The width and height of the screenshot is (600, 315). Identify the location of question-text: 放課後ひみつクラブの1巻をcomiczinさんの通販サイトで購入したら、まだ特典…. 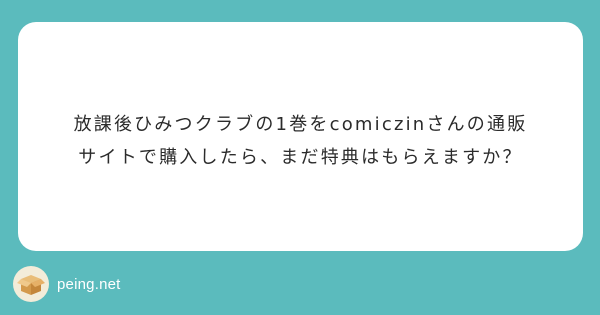
(300, 140).